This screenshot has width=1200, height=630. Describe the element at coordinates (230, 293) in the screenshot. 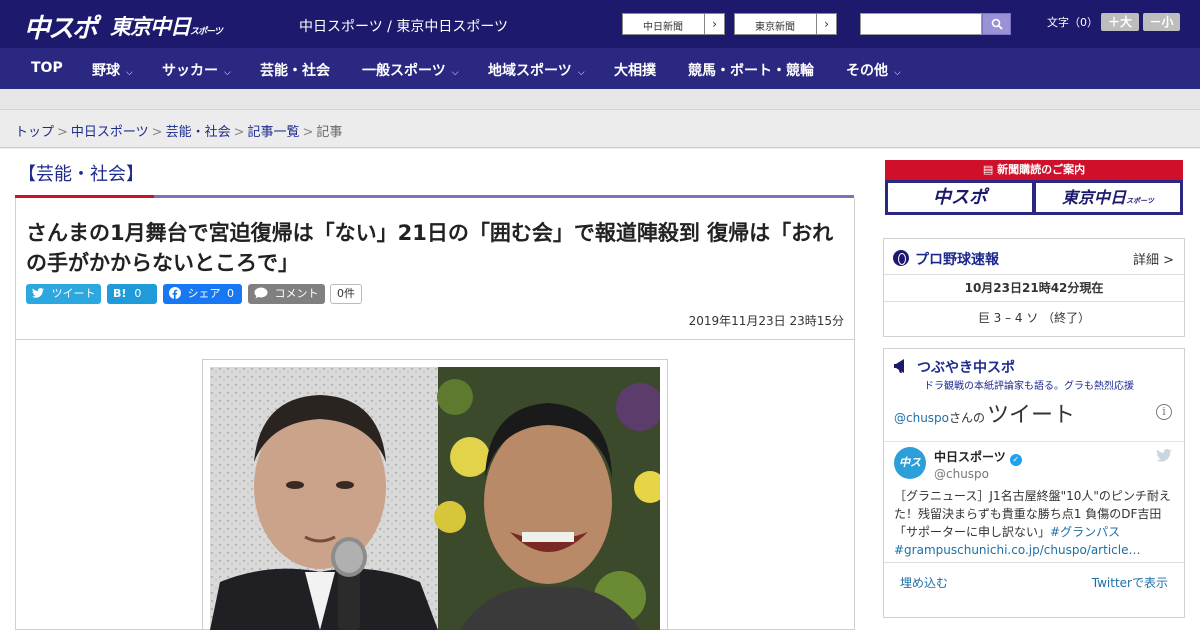

I see `facebook-share-count: 0` at that location.